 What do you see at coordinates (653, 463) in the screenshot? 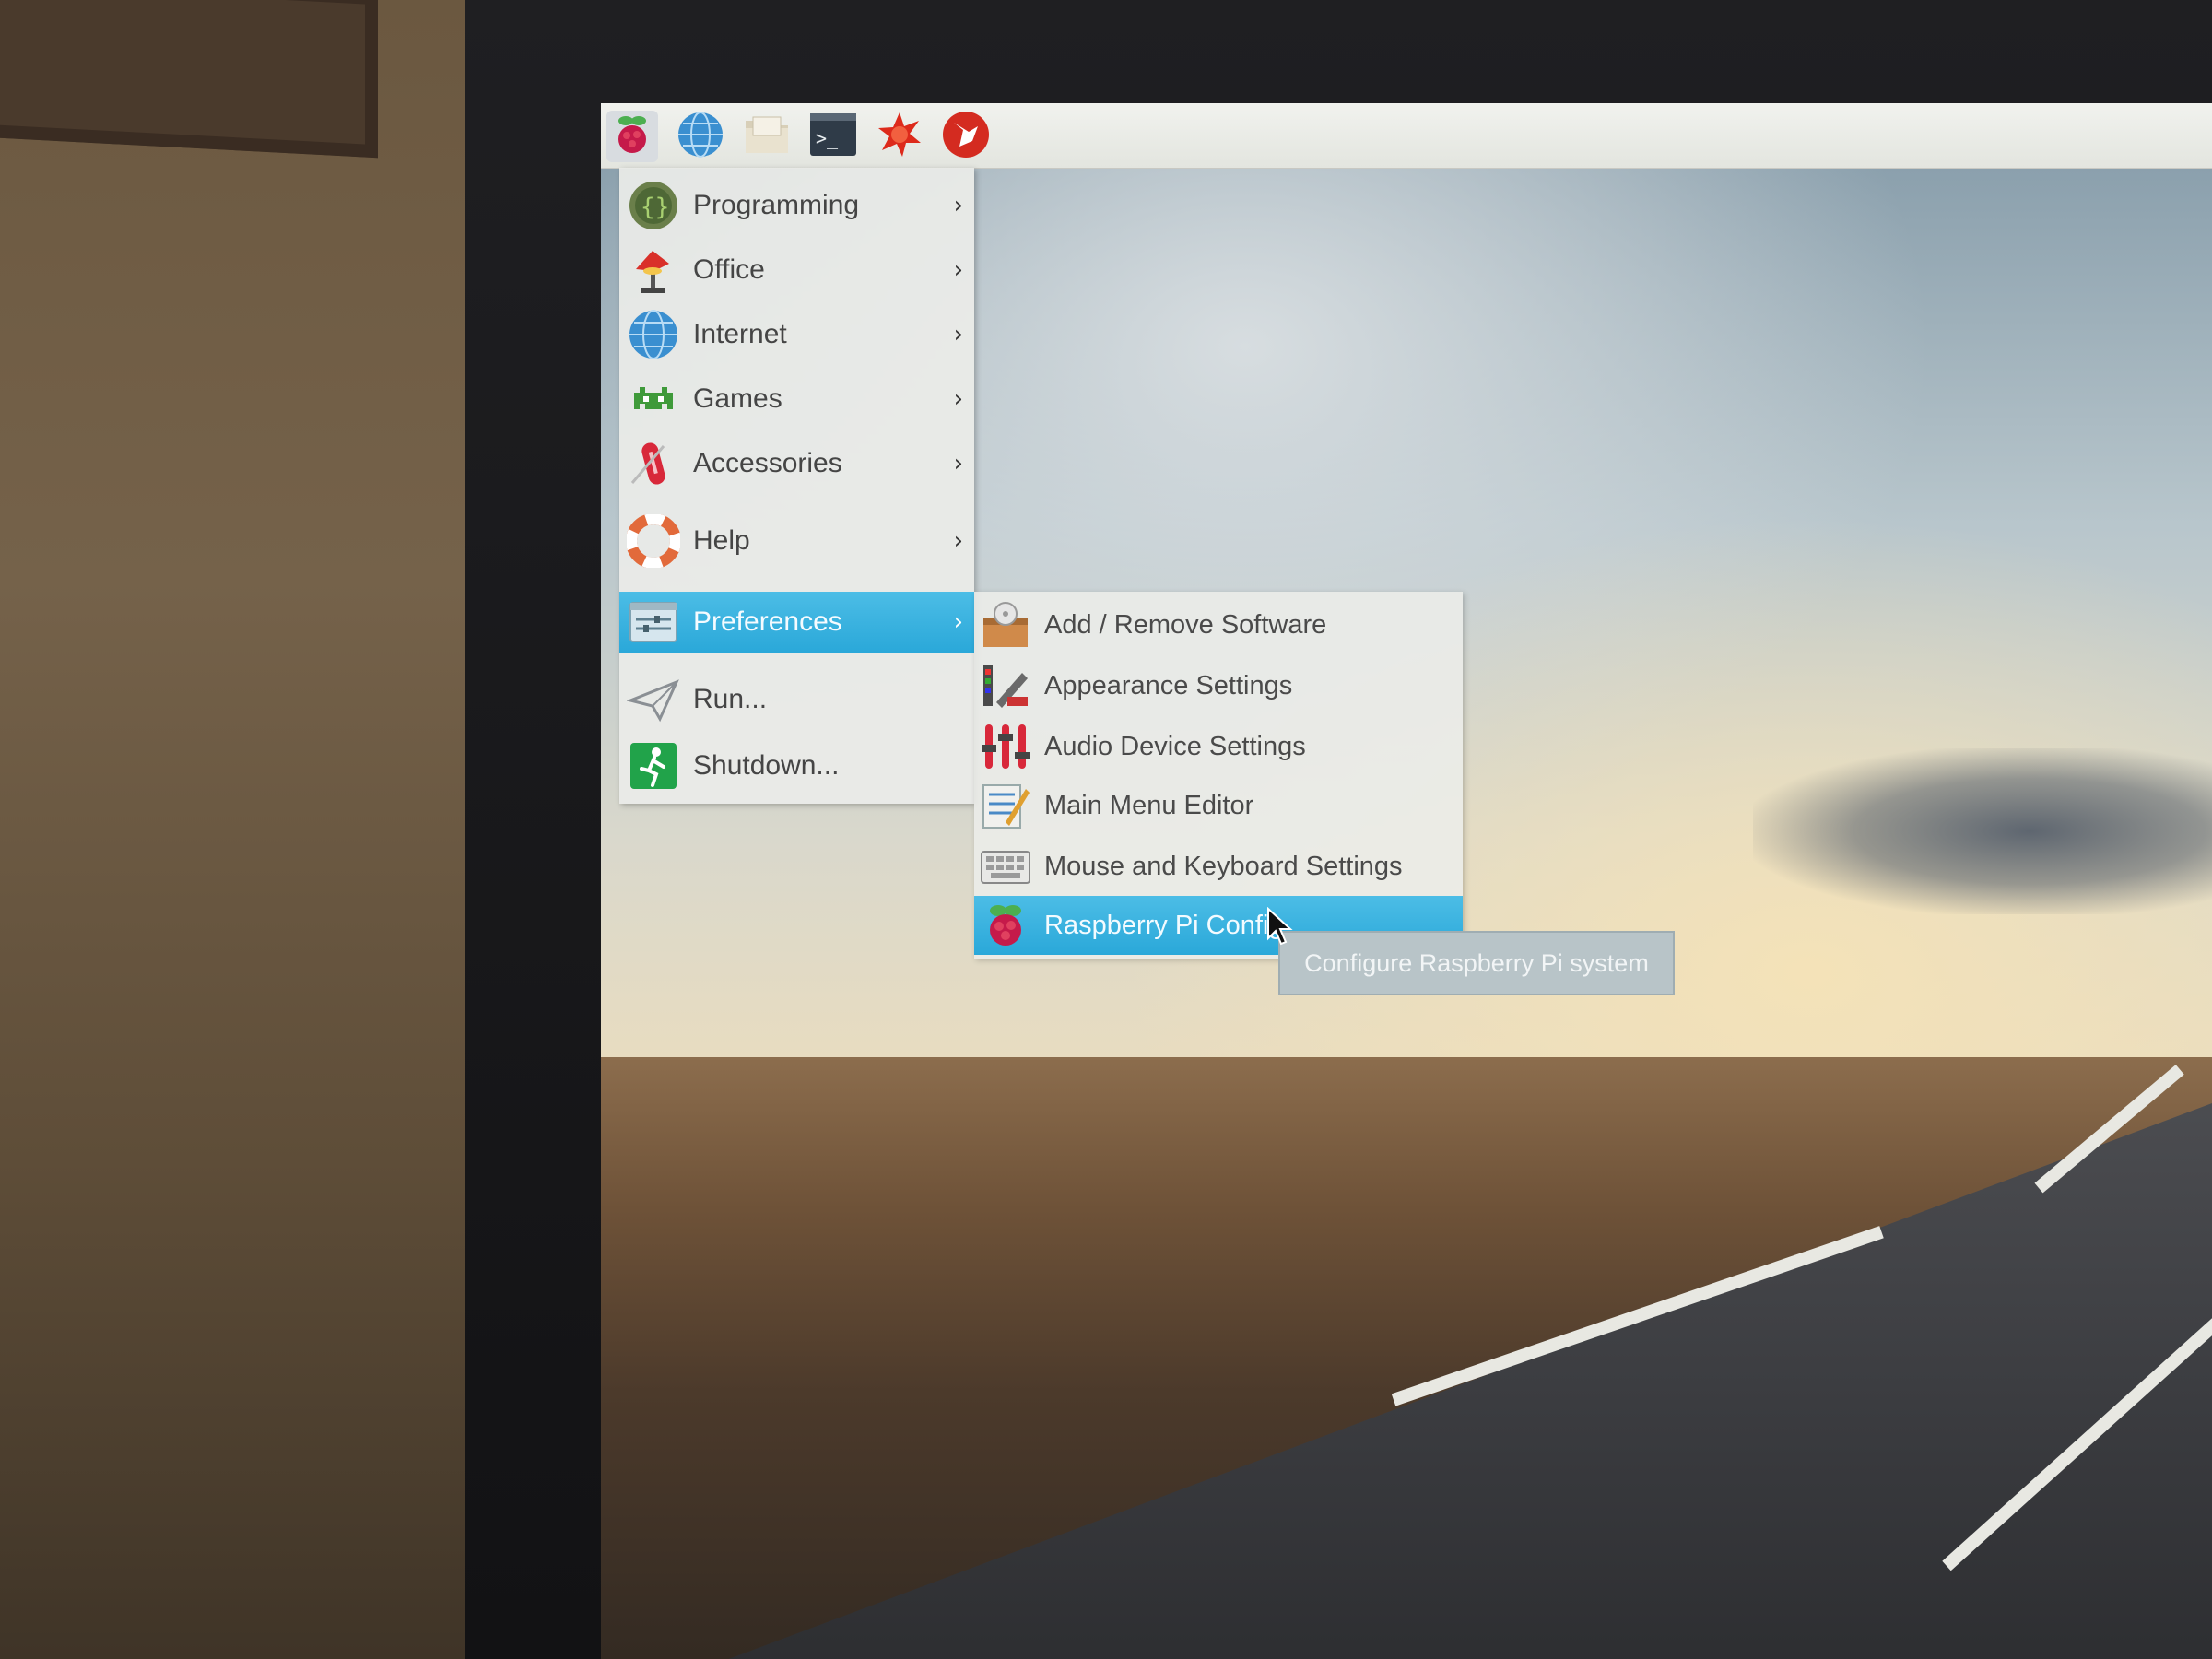
I see `accessories-icon` at bounding box center [653, 463].